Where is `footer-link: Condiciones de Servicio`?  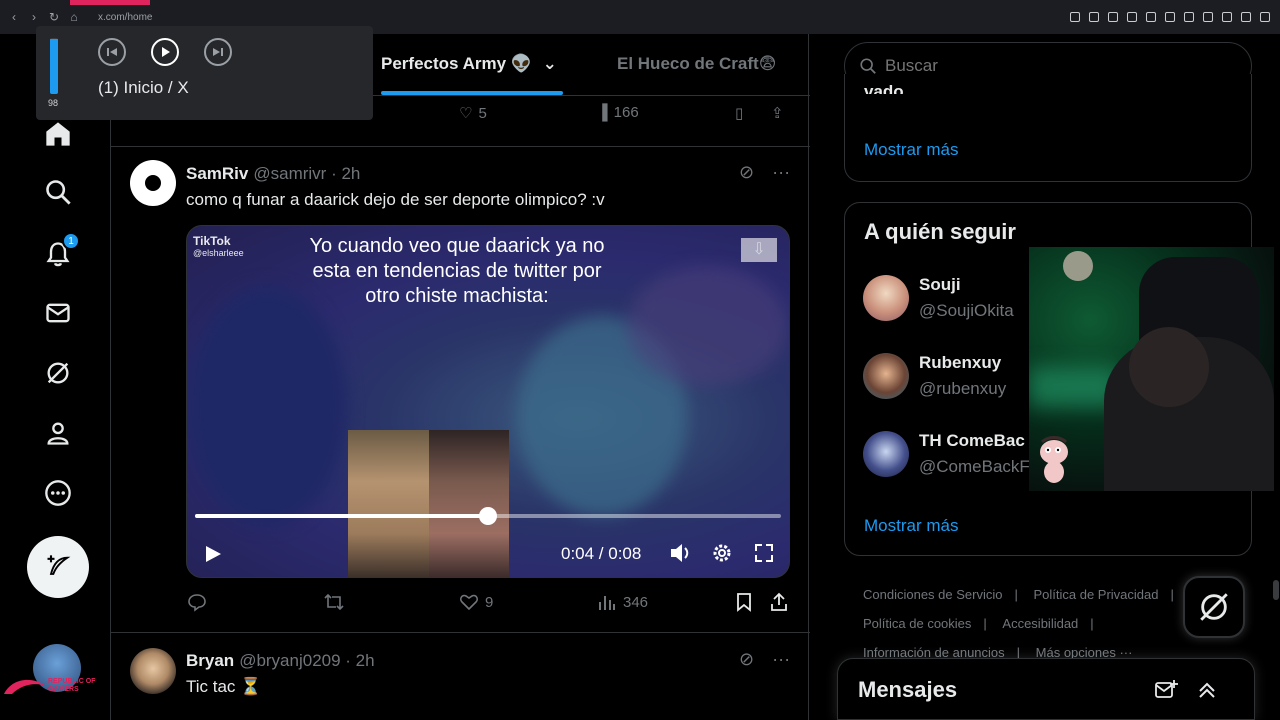 footer-link: Condiciones de Servicio is located at coordinates (932, 594).